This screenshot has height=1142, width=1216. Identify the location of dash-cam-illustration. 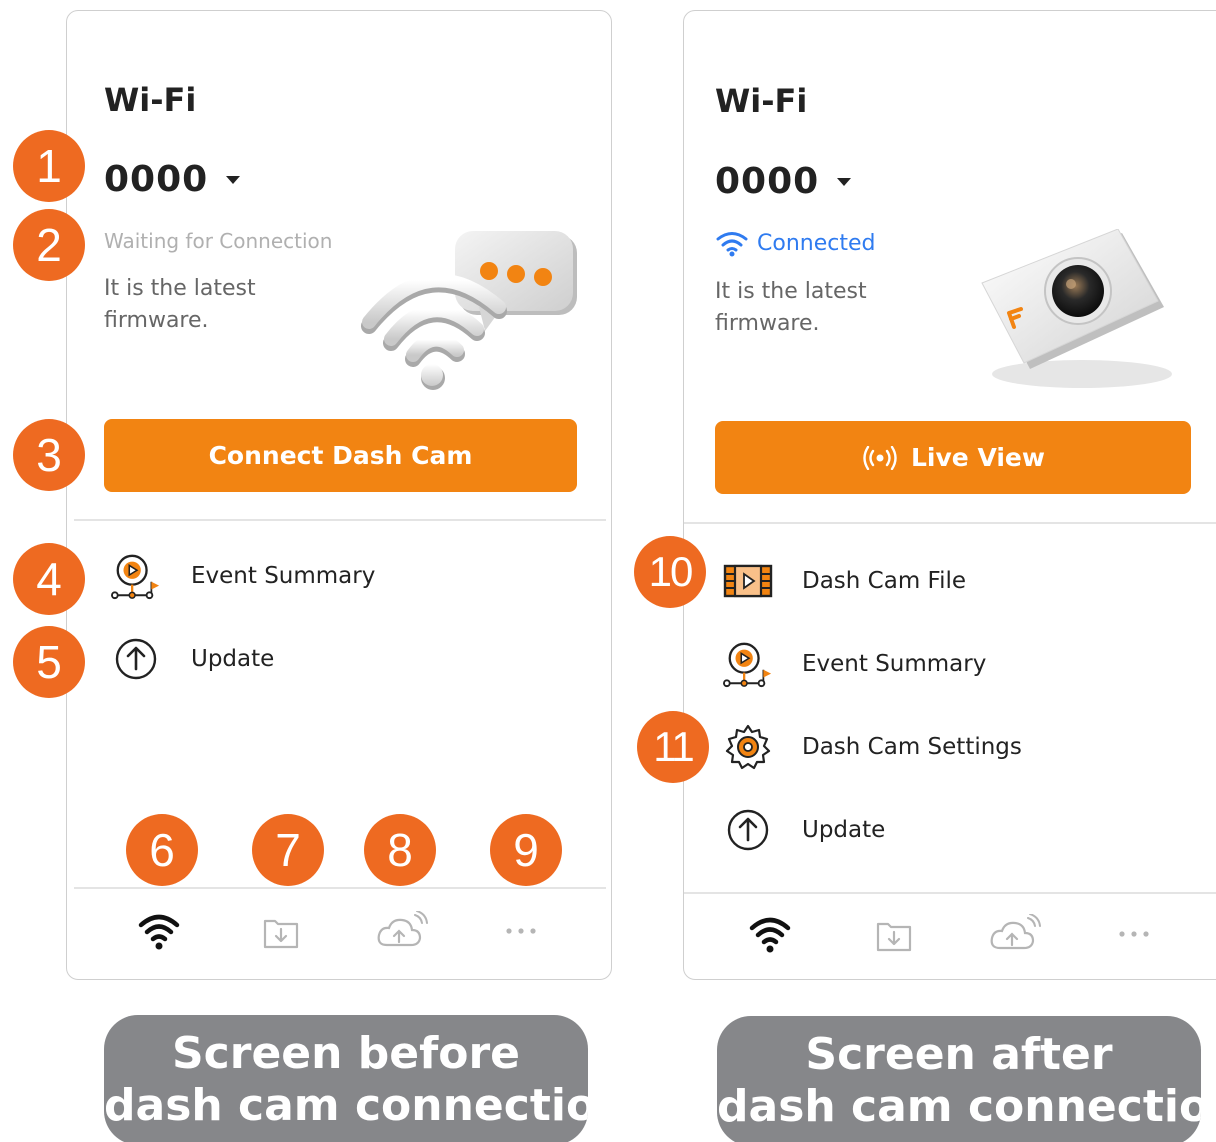
(1076, 308).